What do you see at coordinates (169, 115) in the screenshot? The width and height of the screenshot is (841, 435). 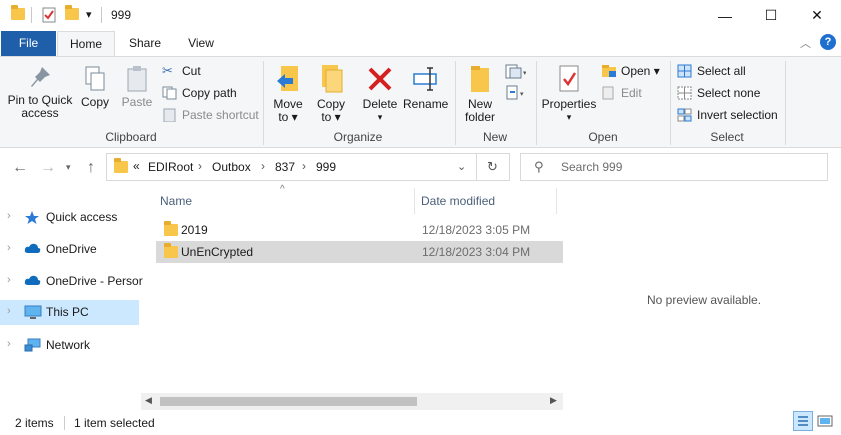 I see `paste-shortcut-icon` at bounding box center [169, 115].